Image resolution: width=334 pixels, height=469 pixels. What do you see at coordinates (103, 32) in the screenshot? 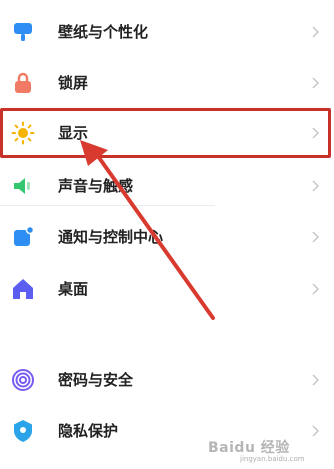
I see `settings-item-label: 壁纸与个性化` at bounding box center [103, 32].